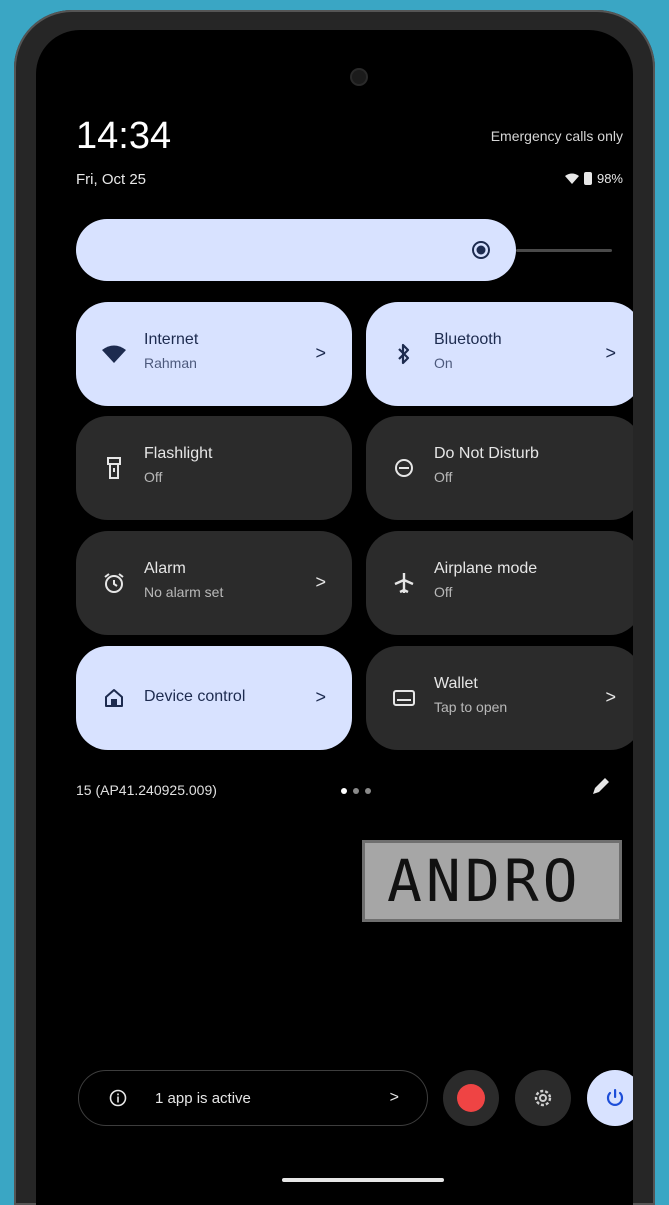  I want to click on home-indicator, so click(363, 1180).